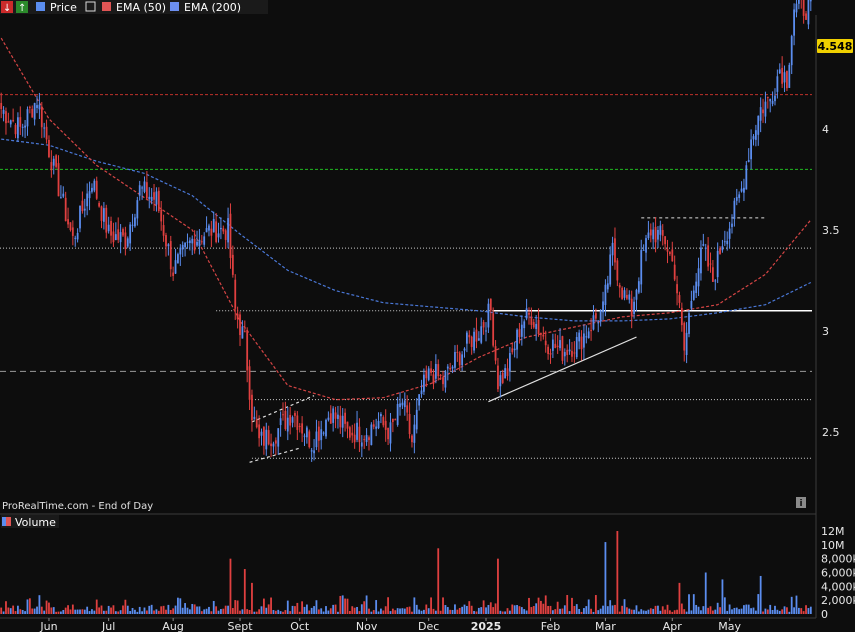  Describe the element at coordinates (831, 230) in the screenshot. I see `price-tick-label: 3.5` at that location.